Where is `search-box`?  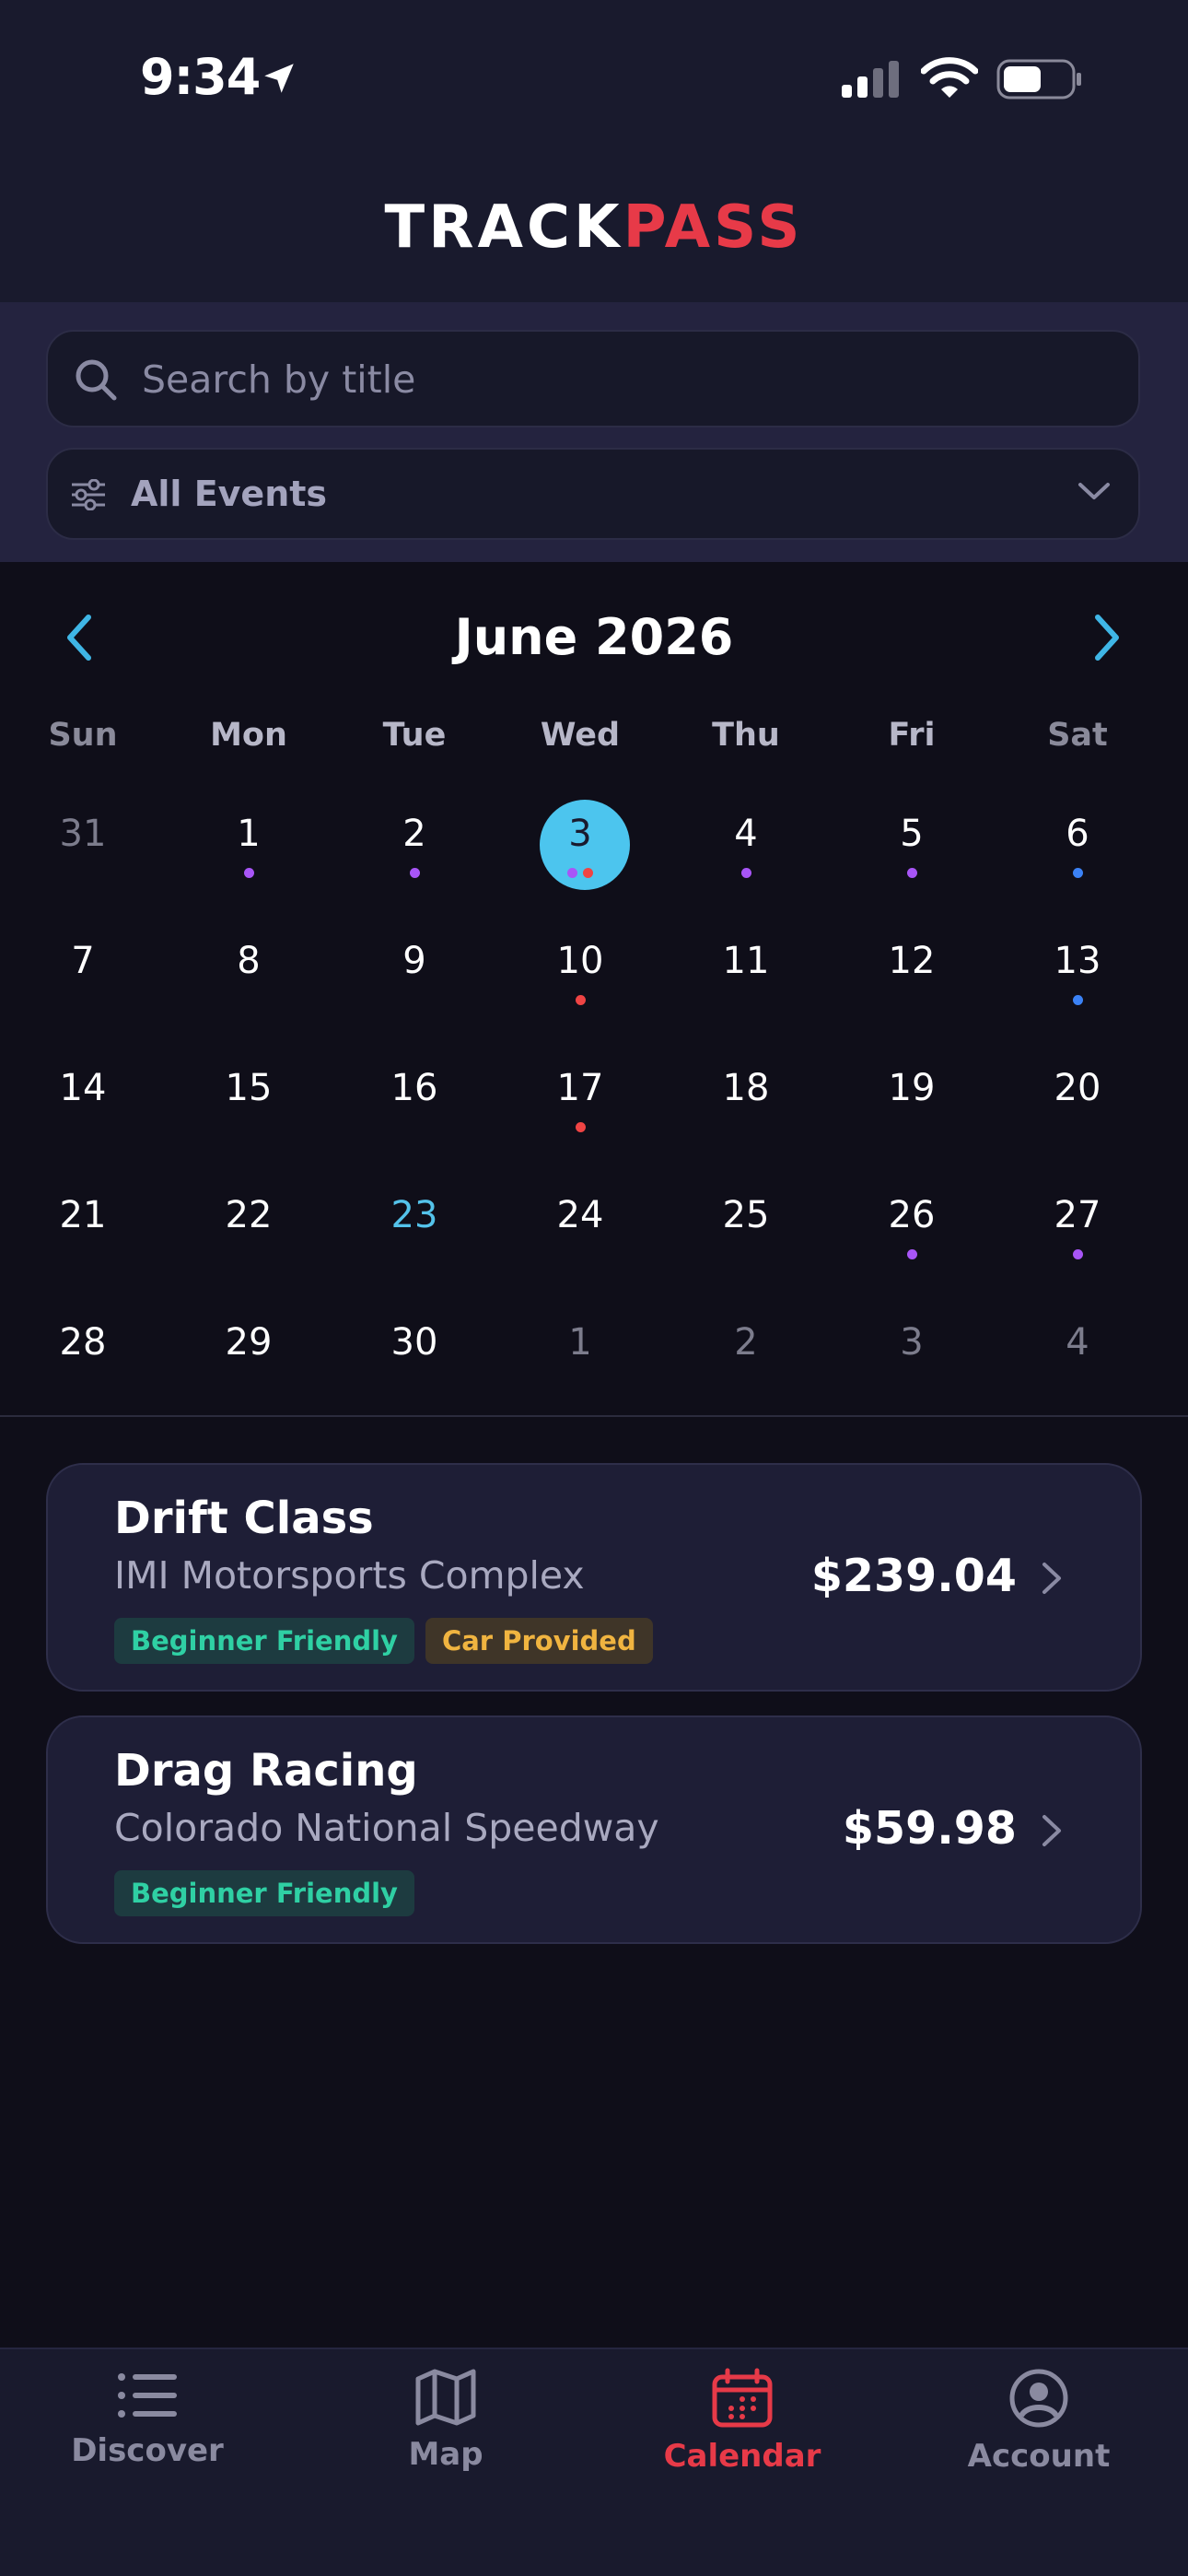
search-box is located at coordinates (593, 378).